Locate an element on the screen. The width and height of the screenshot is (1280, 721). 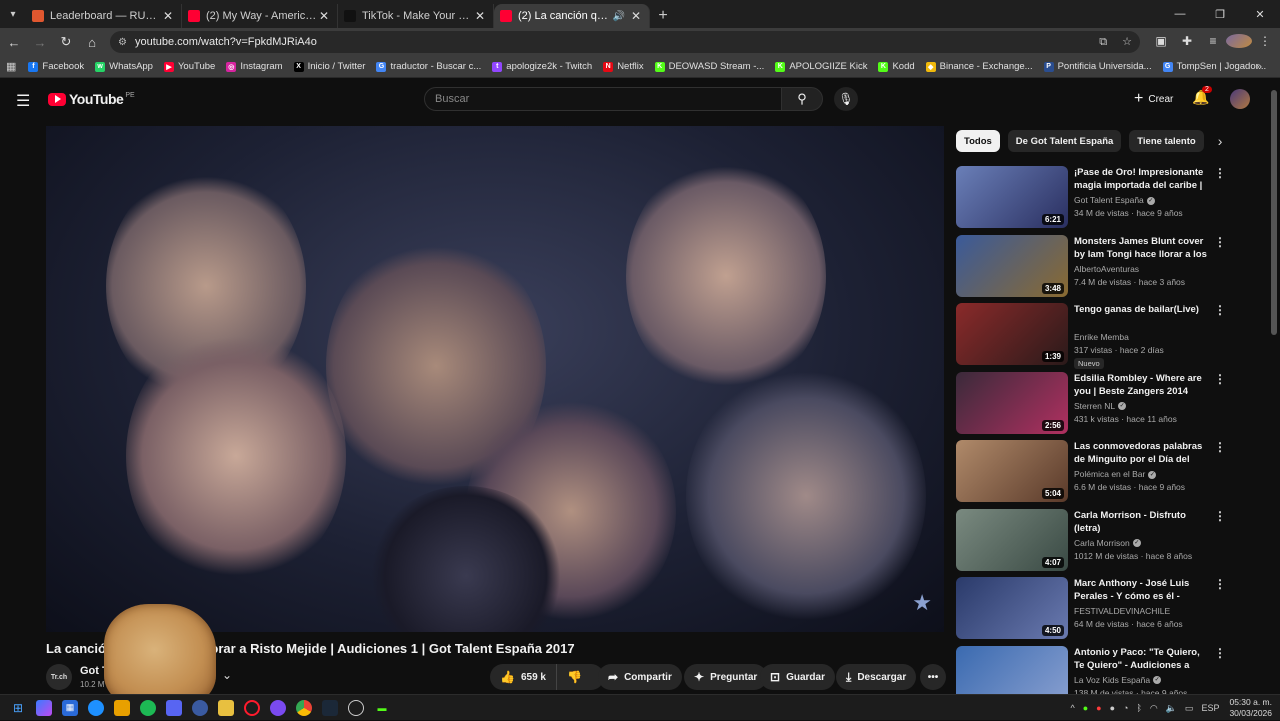
browser-menu-icon: ⋮ is located at coordinates (1265, 42).